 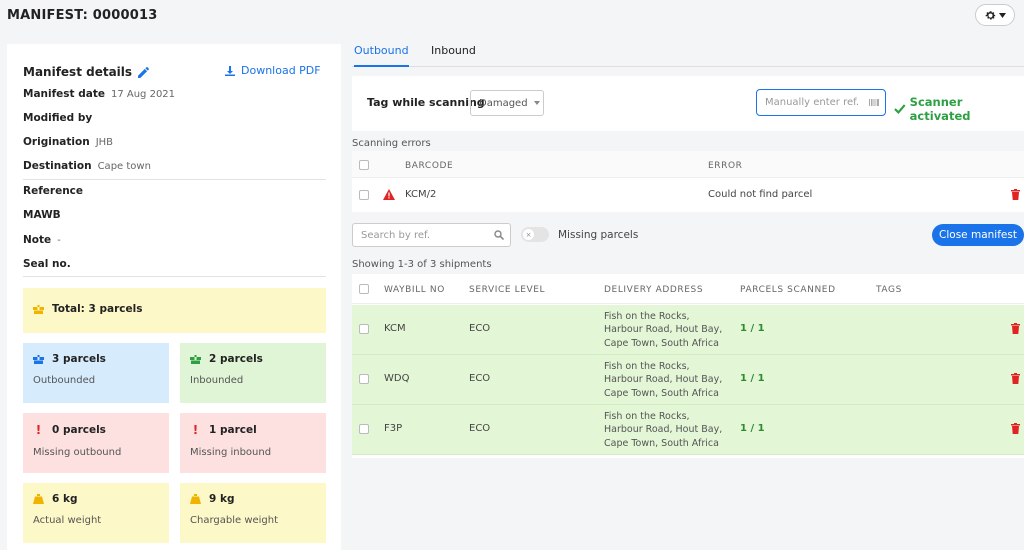 What do you see at coordinates (96, 443) in the screenshot?
I see `stat-card-missing-outbound: ! 0 parcels Missing outbound` at bounding box center [96, 443].